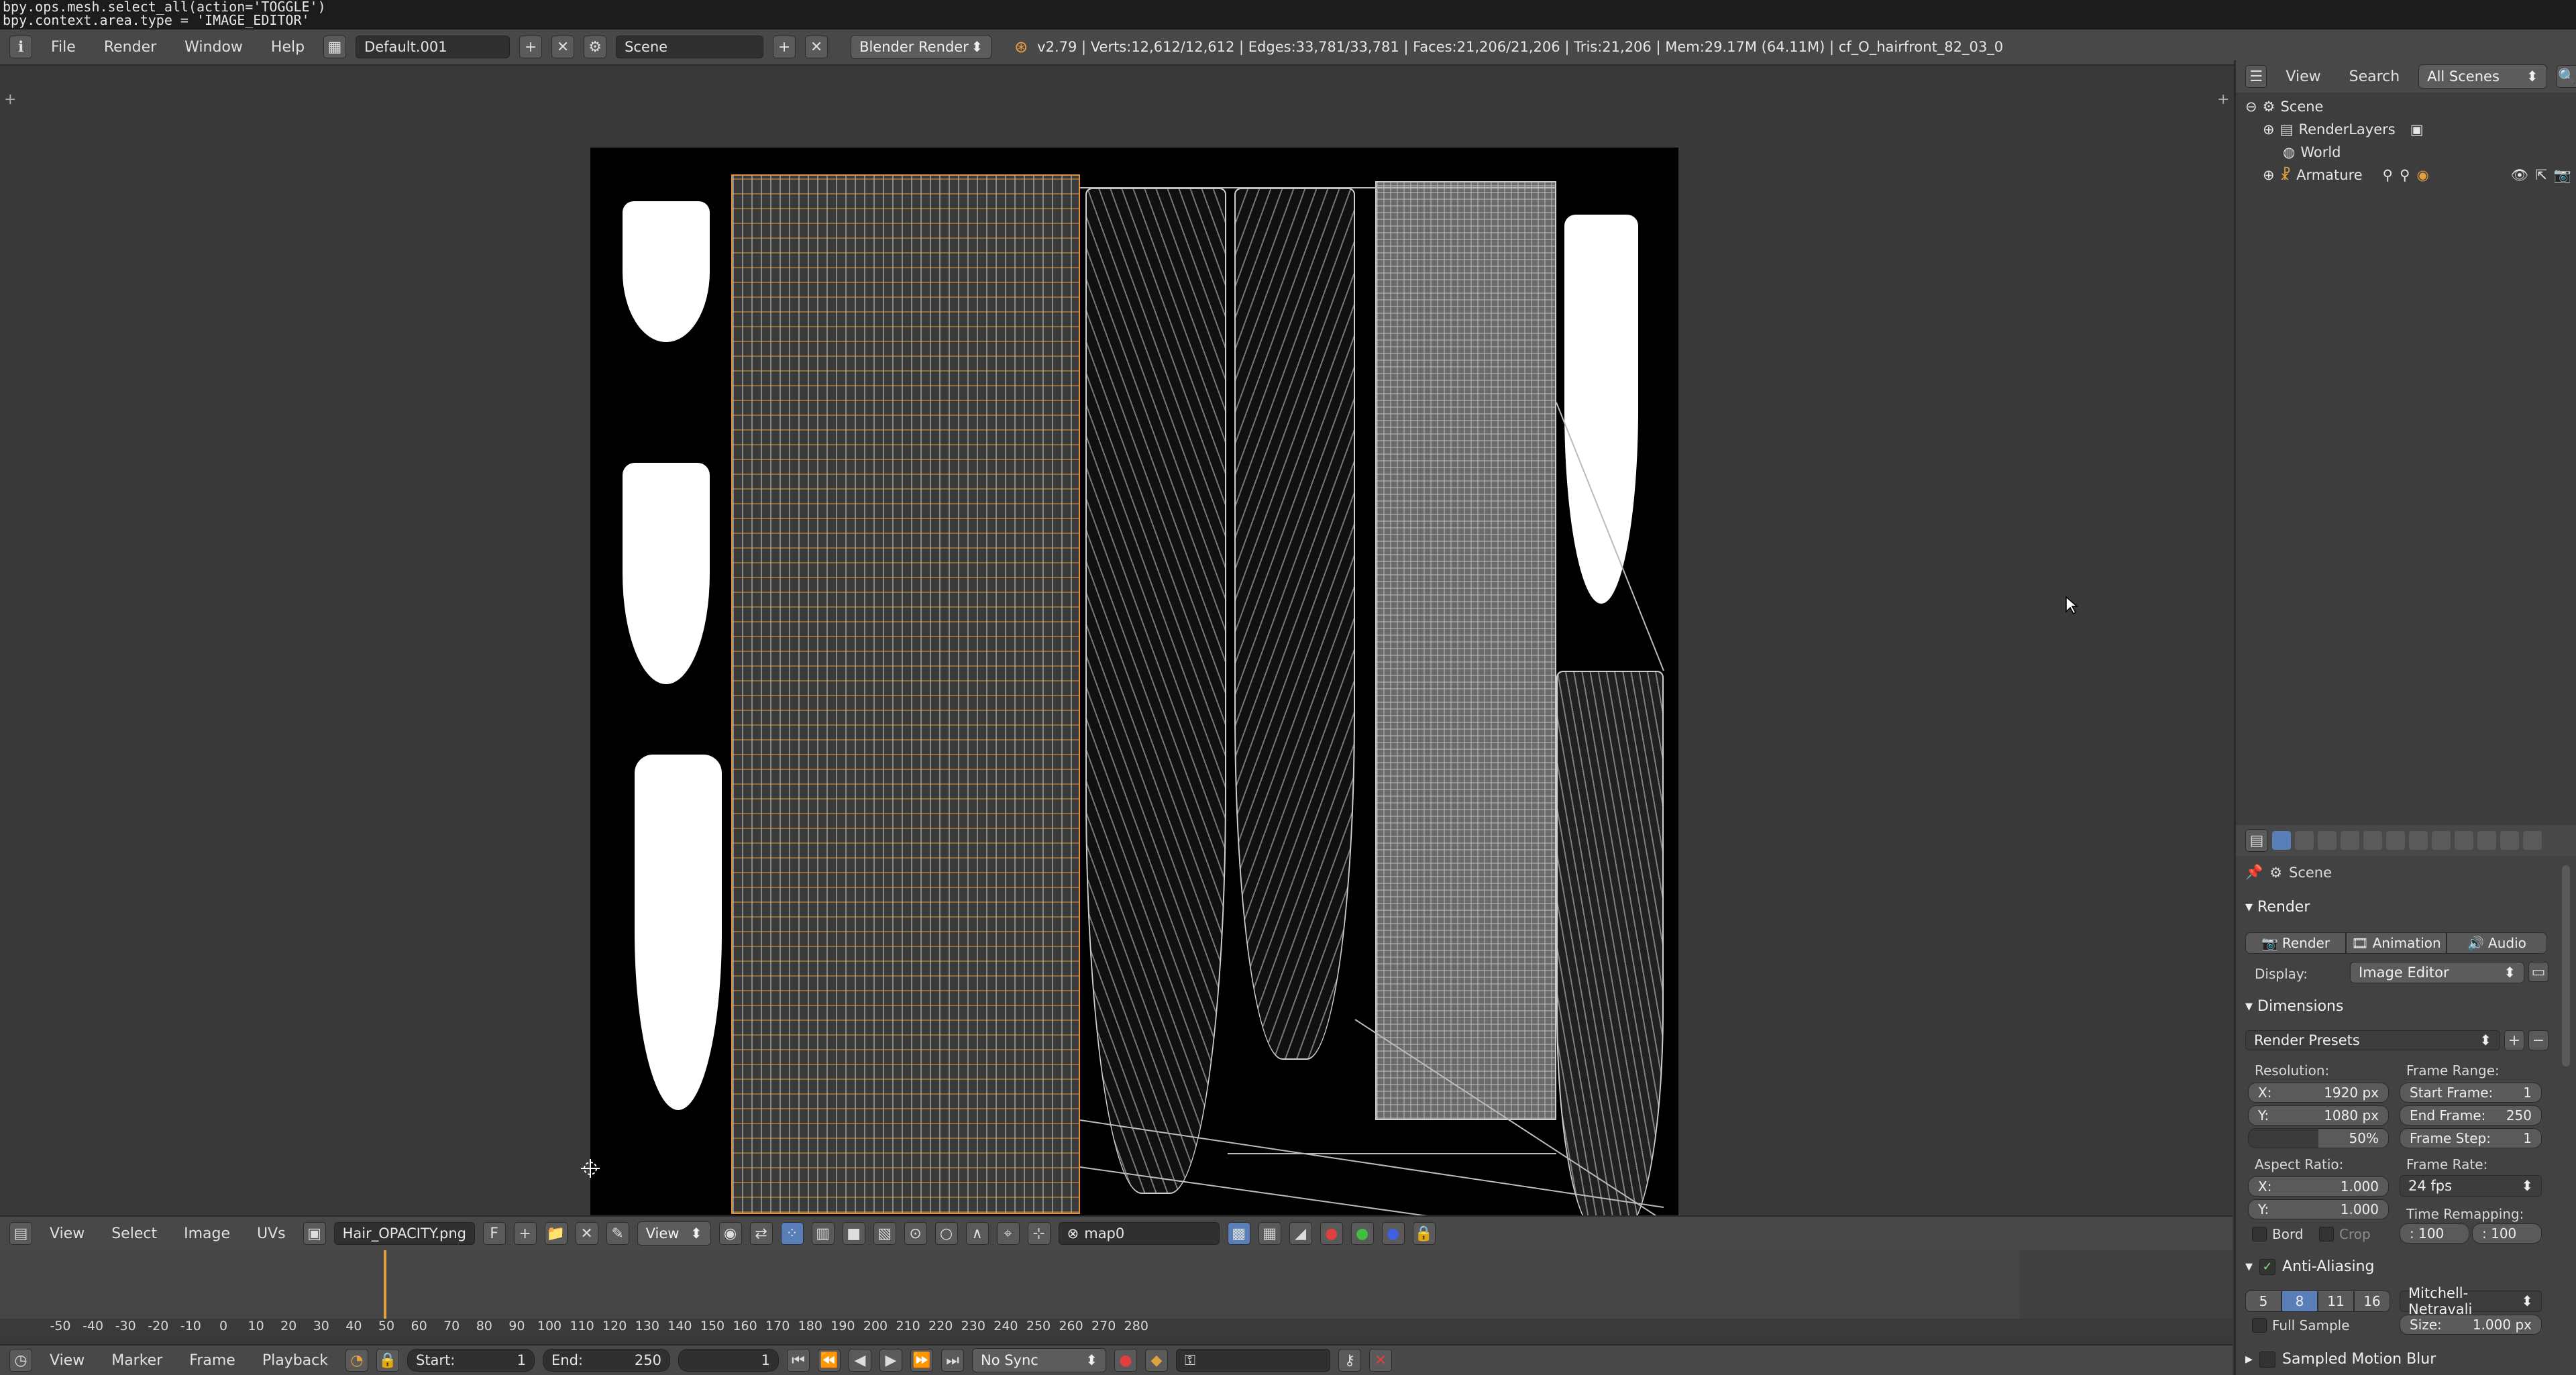  I want to click on jump-start-icon: ⏮, so click(798, 1361).